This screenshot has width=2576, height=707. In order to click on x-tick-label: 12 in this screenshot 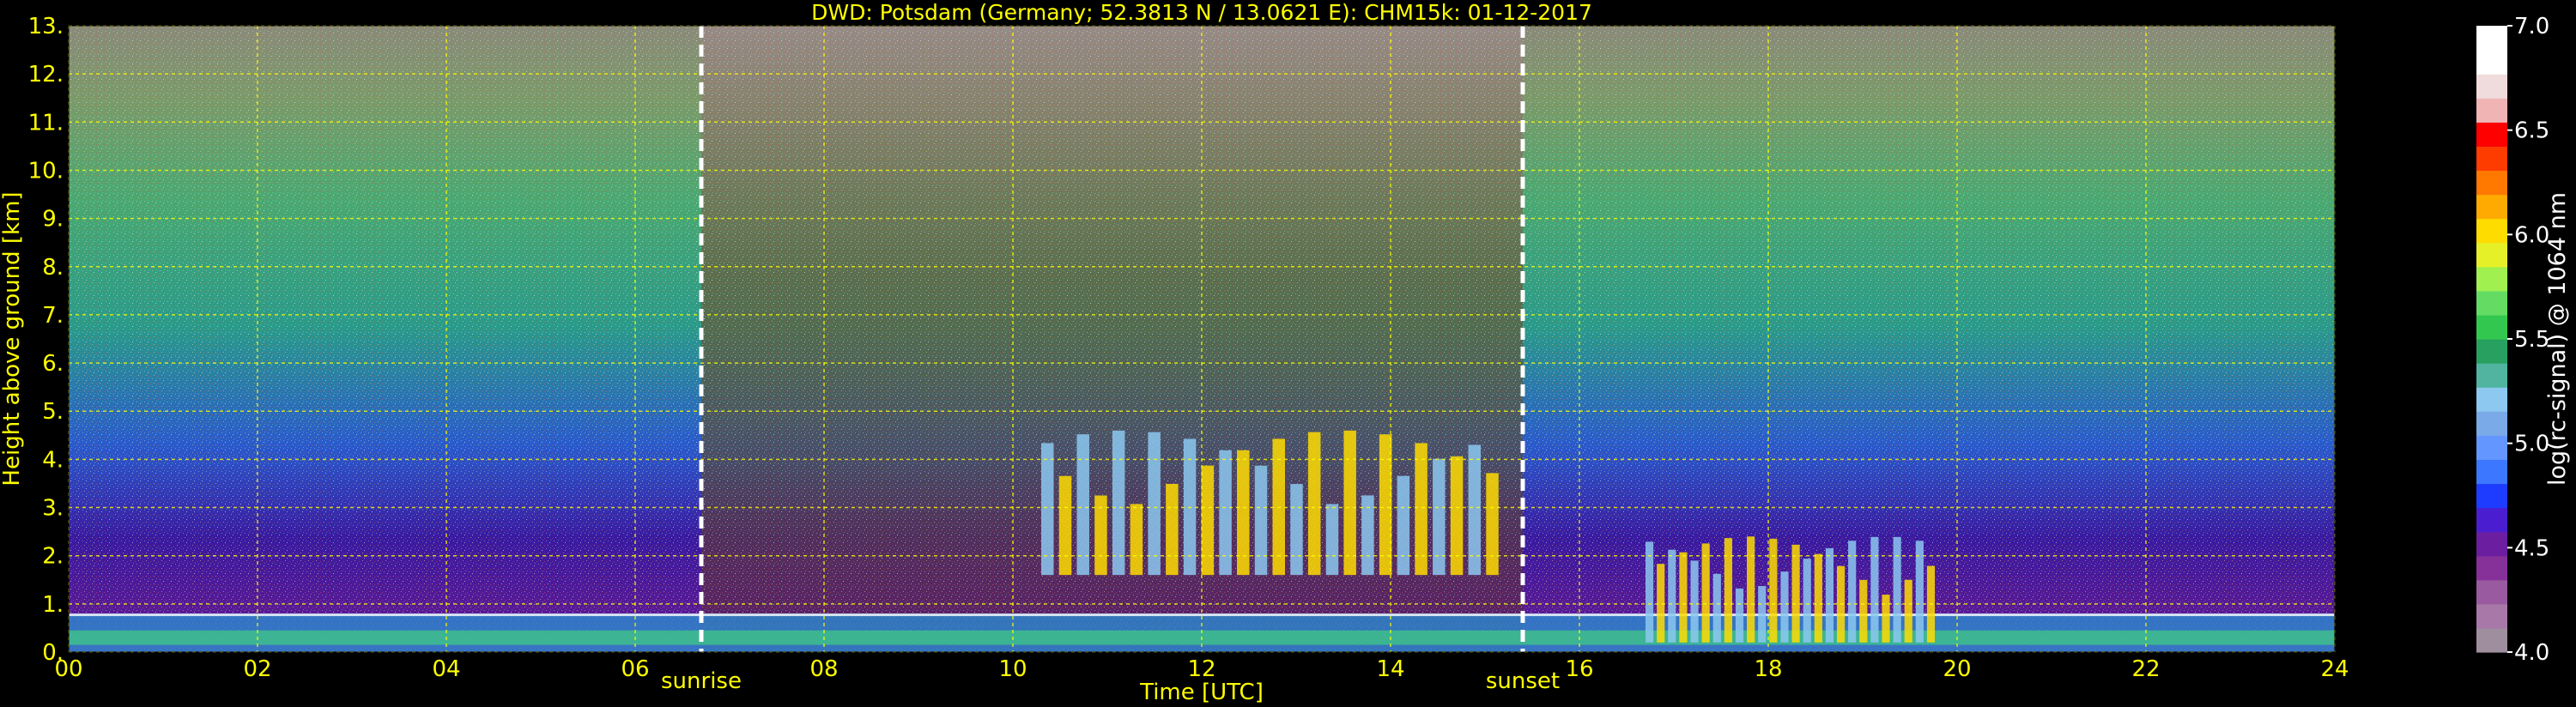, I will do `click(1201, 669)`.